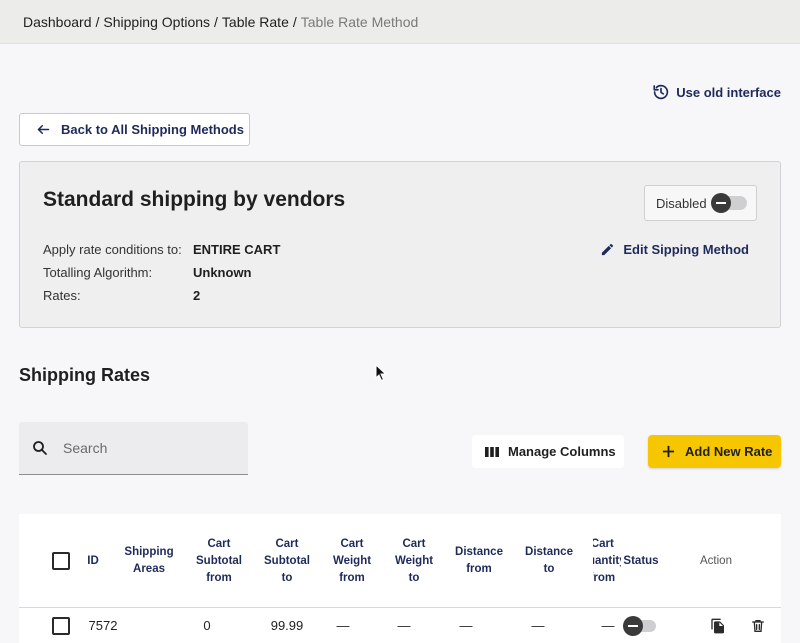 The height and width of the screenshot is (643, 800). I want to click on detail-row: Apply rate conditions to: ENTIRE CART, so click(161, 249).